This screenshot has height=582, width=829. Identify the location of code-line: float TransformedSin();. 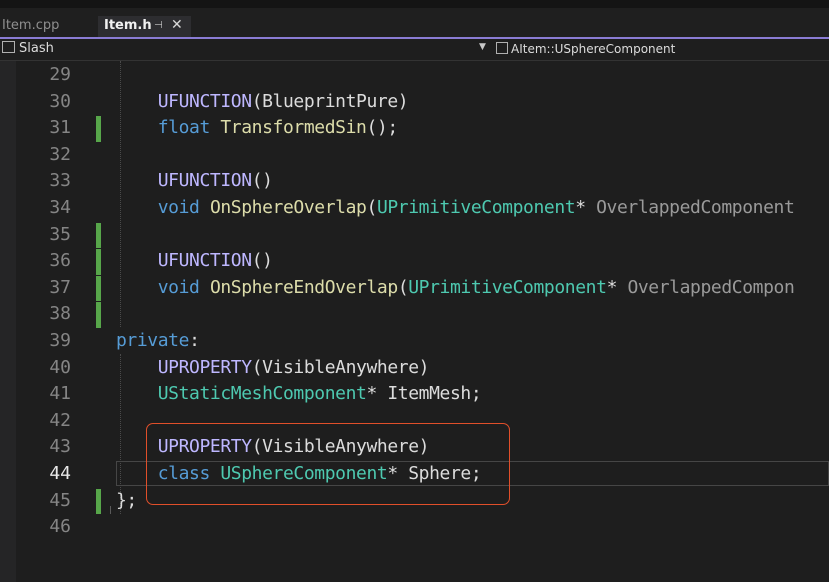
(257, 128).